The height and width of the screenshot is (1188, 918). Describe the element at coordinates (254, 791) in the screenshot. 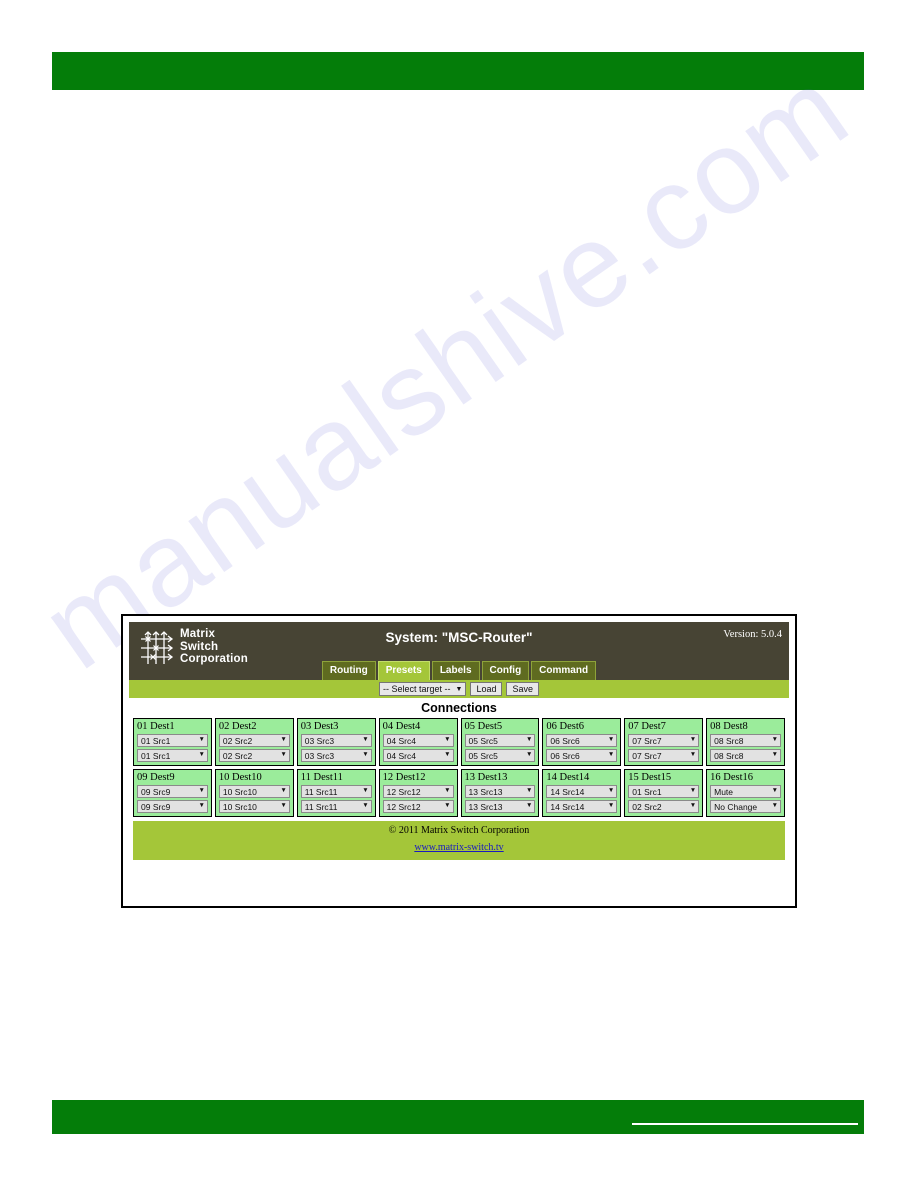

I see `video-source-select: 10 Src10 ▼` at that location.